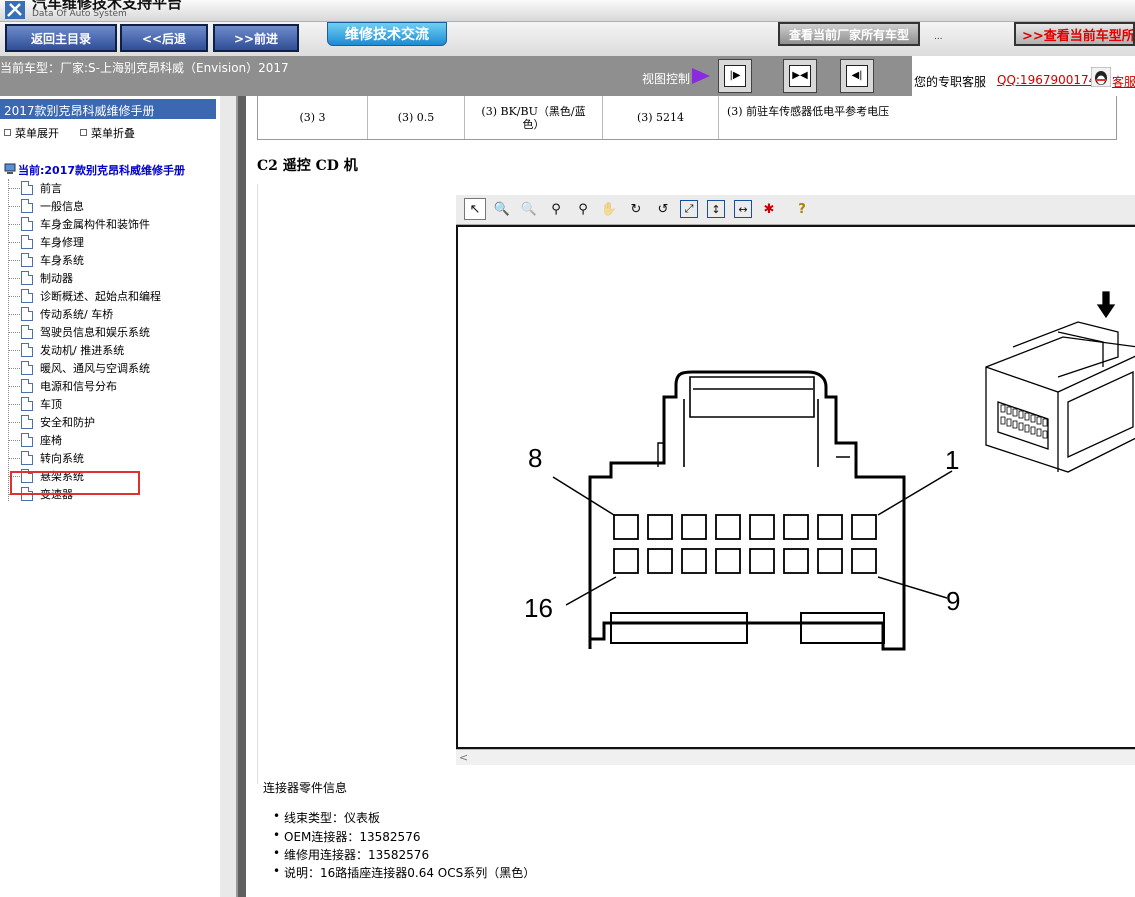 The image size is (1135, 897). I want to click on viewer-horizontal-scrollbar: <, so click(795, 757).